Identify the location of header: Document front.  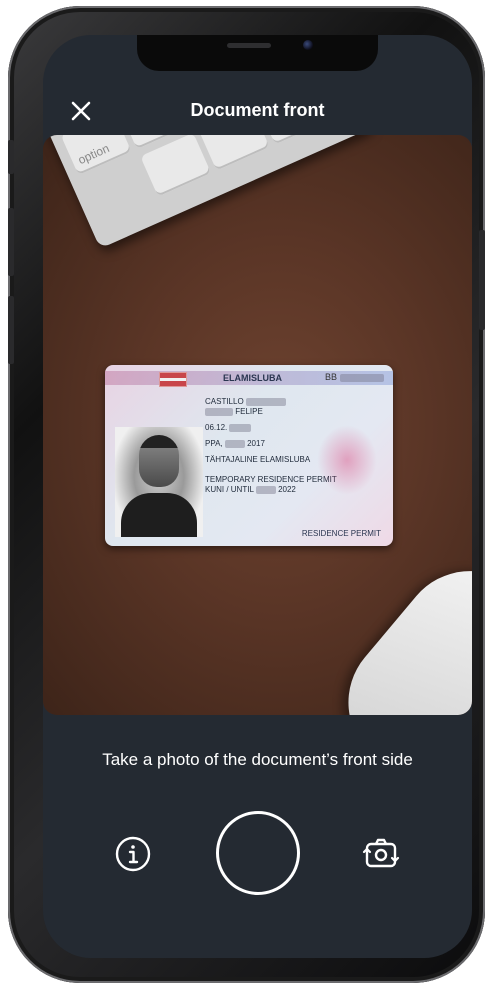
(257, 111).